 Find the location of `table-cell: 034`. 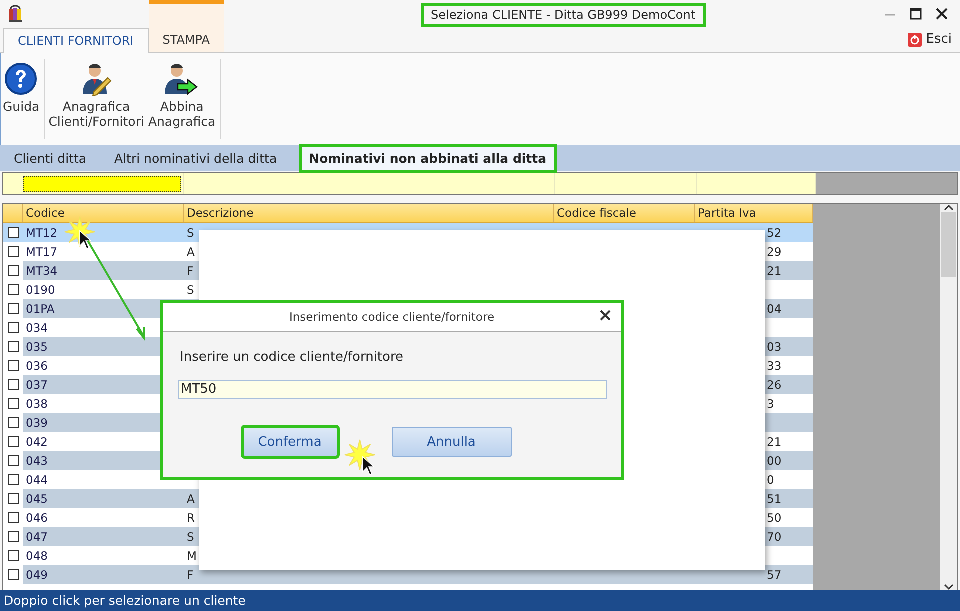

table-cell: 034 is located at coordinates (37, 327).